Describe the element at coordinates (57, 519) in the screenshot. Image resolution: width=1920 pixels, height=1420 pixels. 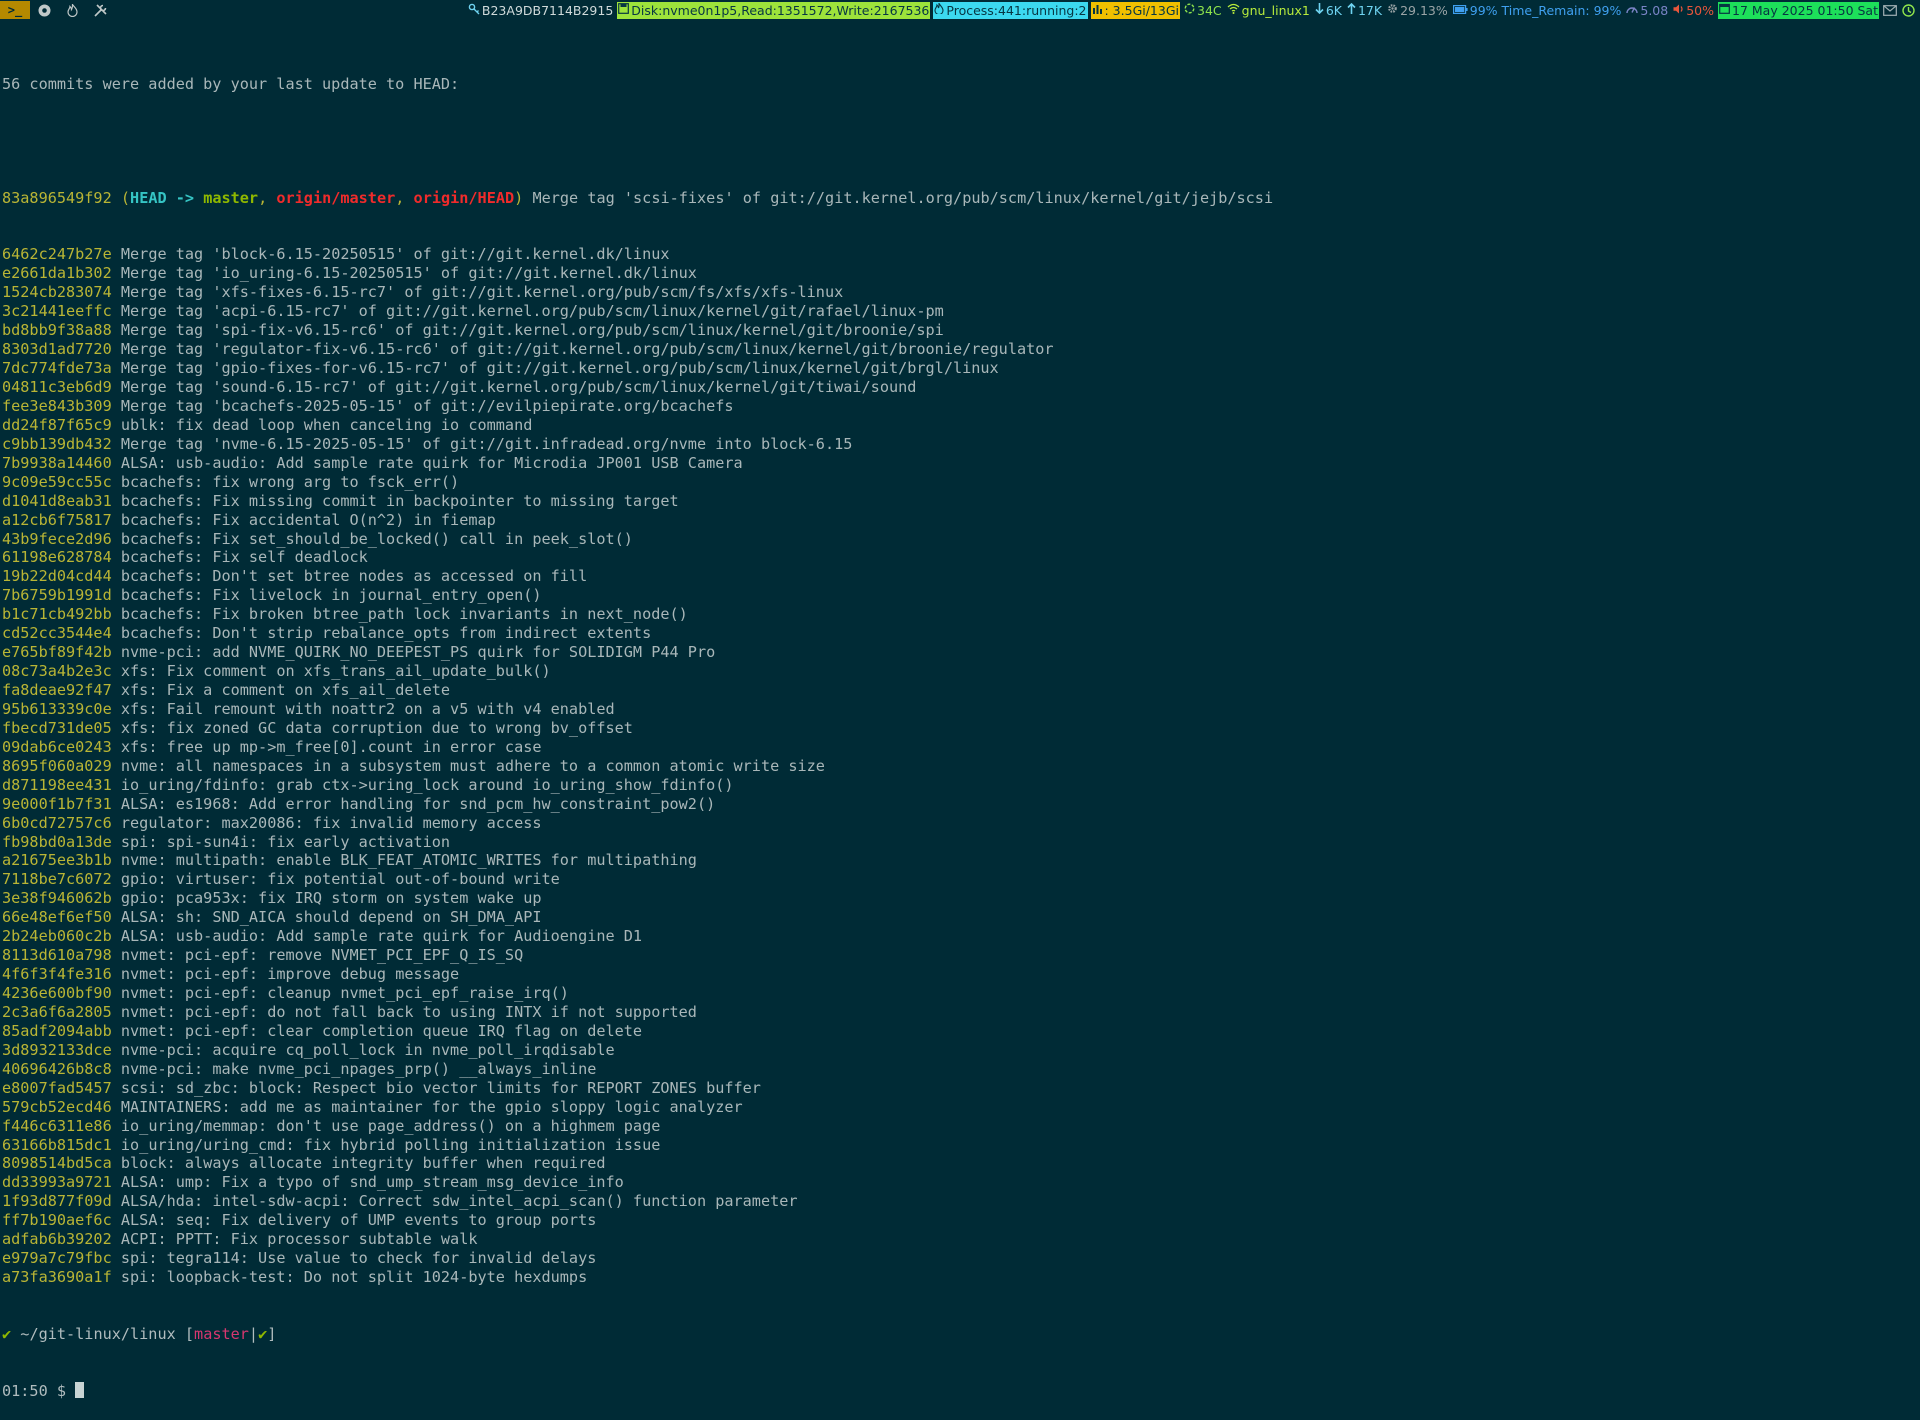
I see `commit-hash: a12cb6f75817` at that location.